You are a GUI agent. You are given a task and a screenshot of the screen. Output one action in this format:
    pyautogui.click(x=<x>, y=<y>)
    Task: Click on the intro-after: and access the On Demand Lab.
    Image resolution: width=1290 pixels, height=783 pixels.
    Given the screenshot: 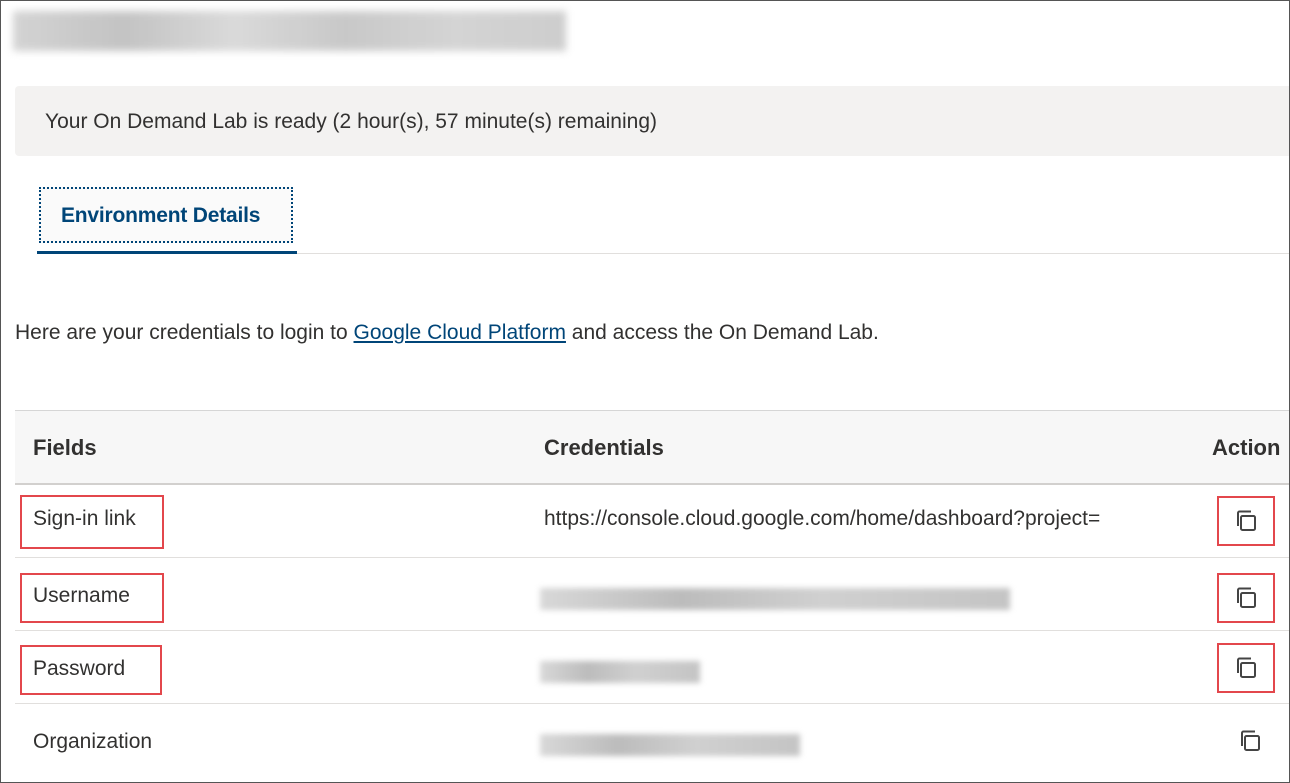 What is the action you would take?
    pyautogui.click(x=722, y=332)
    